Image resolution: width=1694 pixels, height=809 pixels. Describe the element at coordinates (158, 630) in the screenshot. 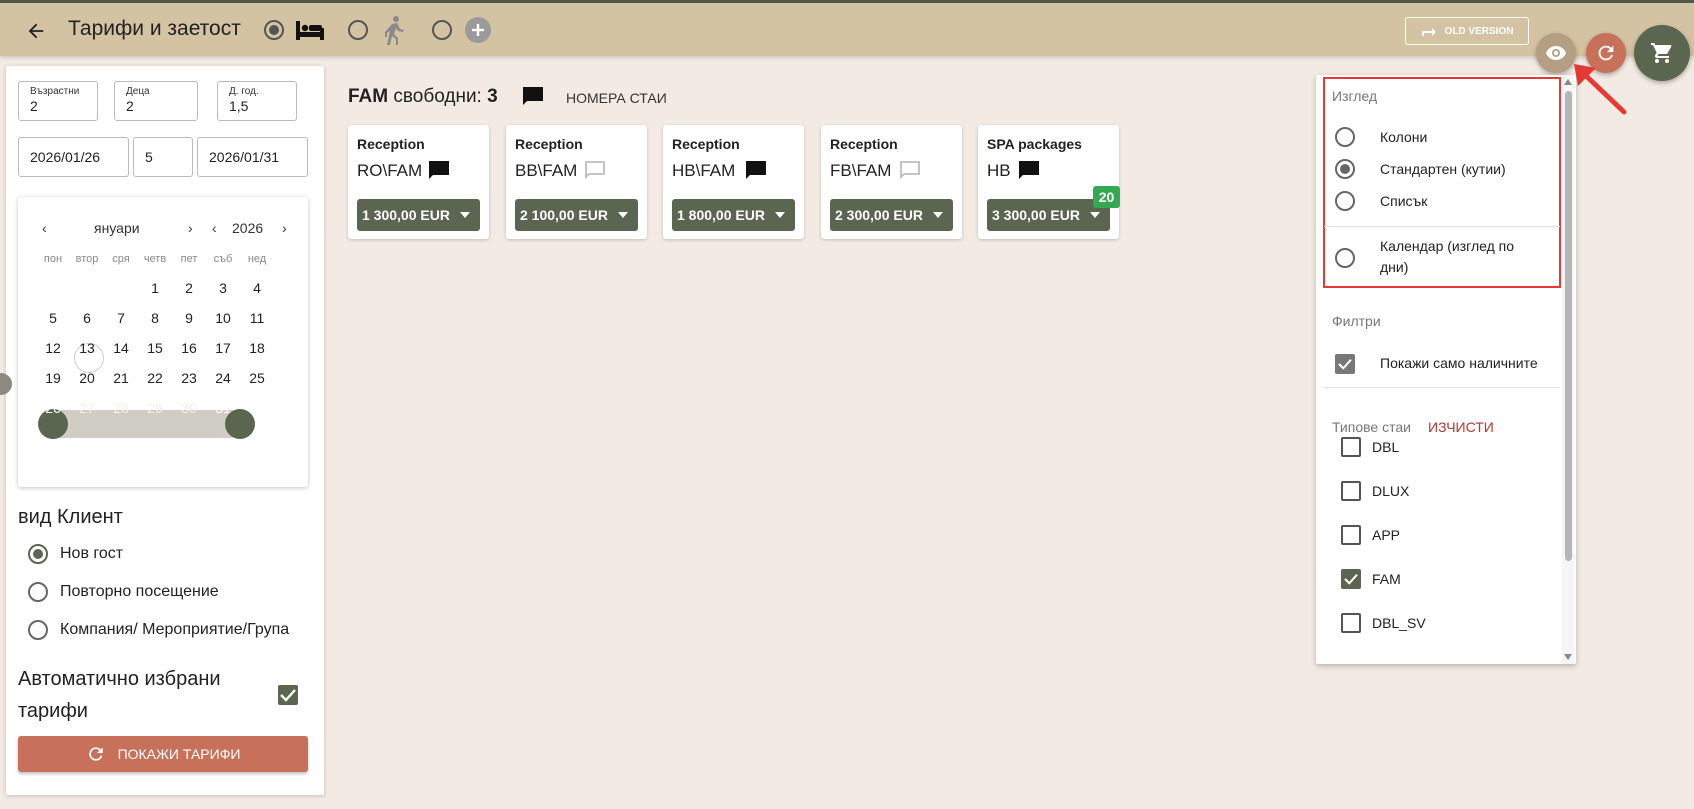

I see `client-option-company: Компания/ Мероприятие/Група` at that location.